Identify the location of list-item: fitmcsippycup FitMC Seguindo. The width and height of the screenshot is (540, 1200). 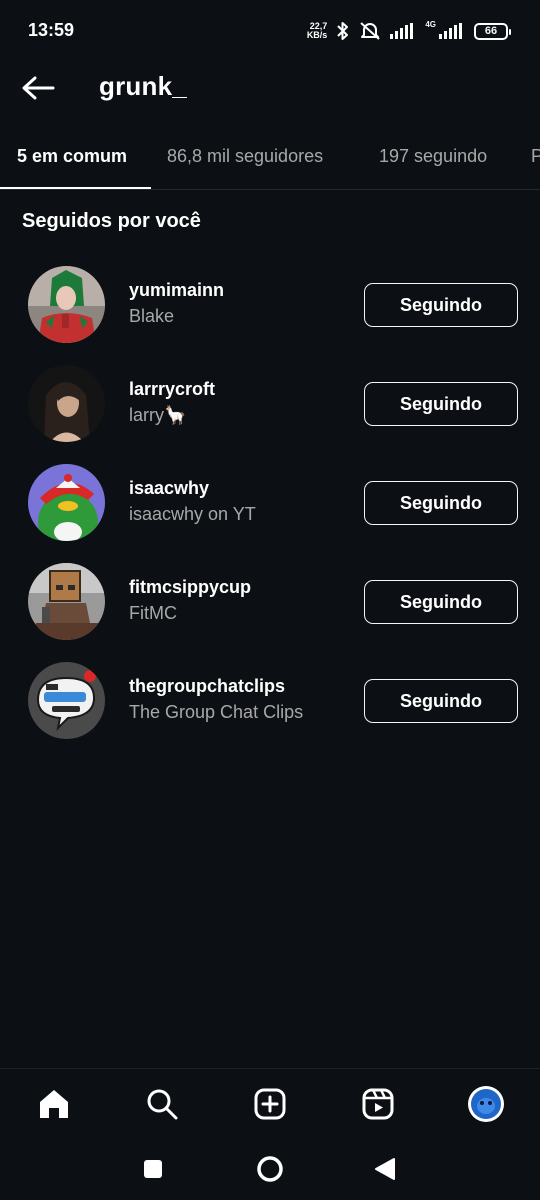
(270, 601).